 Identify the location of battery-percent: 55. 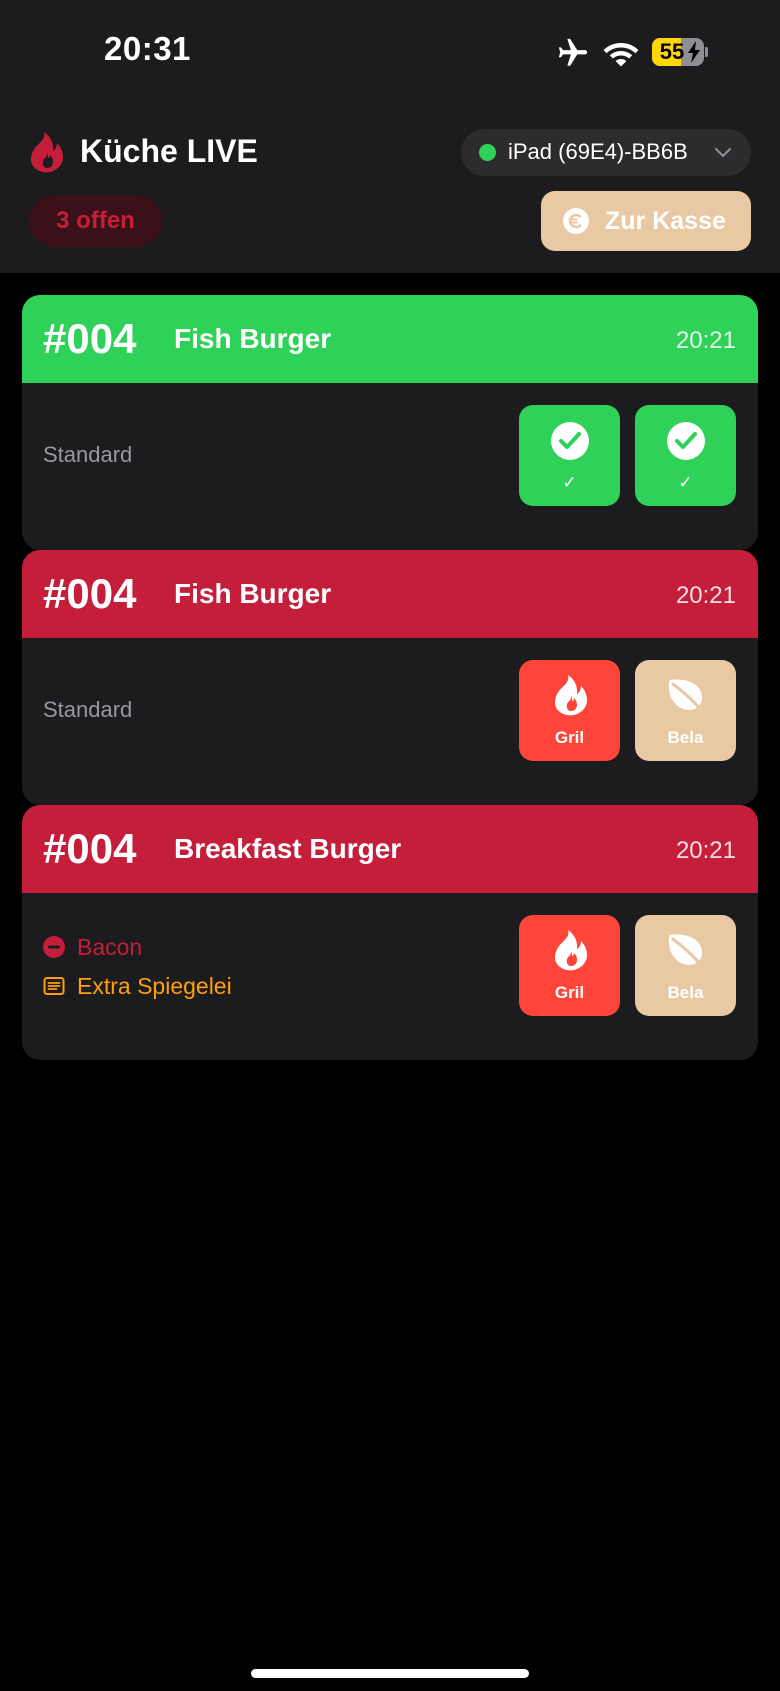
(672, 51).